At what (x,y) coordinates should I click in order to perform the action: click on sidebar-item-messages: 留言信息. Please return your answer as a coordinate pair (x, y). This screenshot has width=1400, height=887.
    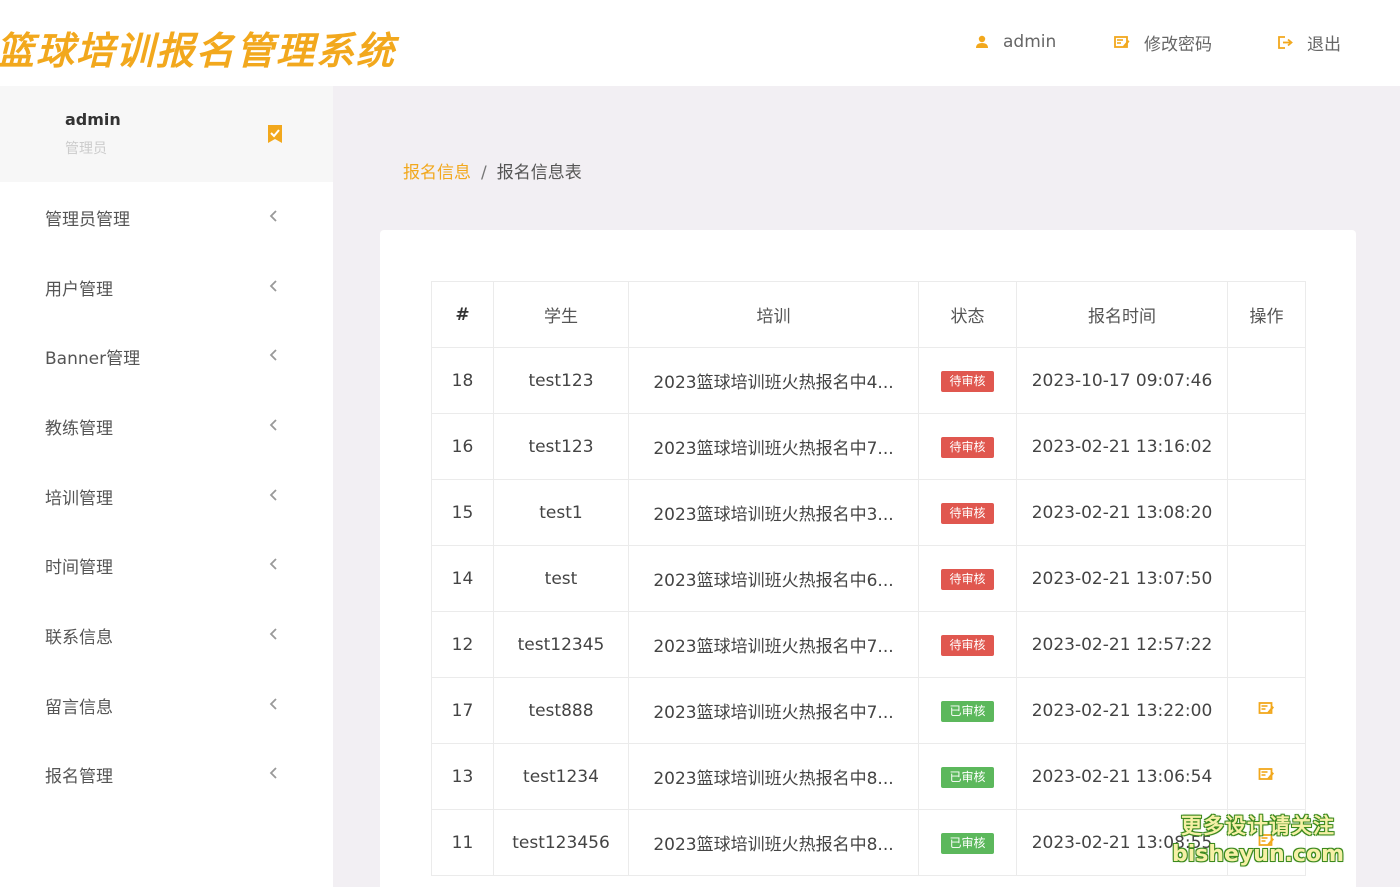
    Looking at the image, I should click on (166, 704).